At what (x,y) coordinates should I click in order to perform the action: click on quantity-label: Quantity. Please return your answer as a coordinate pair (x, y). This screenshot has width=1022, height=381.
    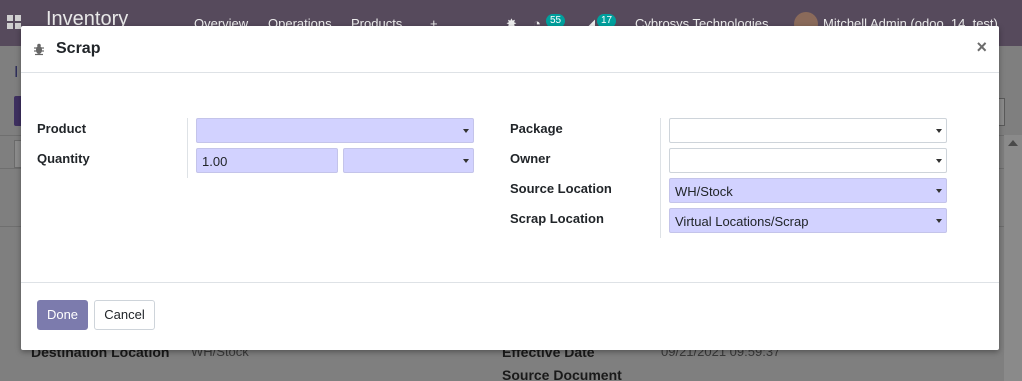
    Looking at the image, I should click on (63, 158).